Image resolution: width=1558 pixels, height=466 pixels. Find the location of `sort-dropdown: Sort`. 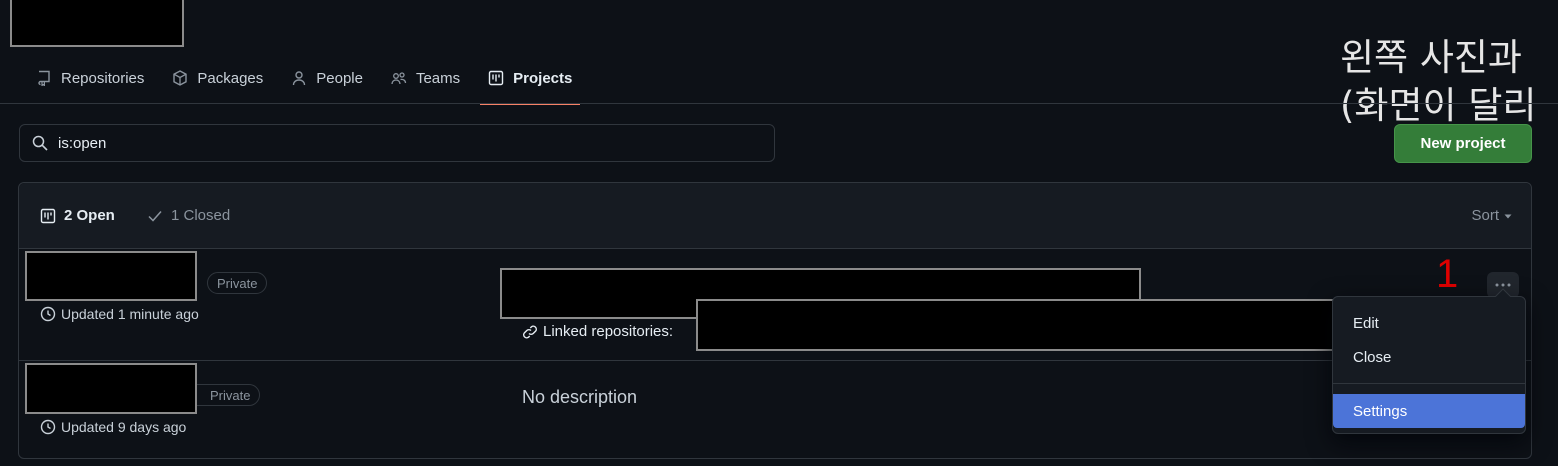

sort-dropdown: Sort is located at coordinates (1492, 215).